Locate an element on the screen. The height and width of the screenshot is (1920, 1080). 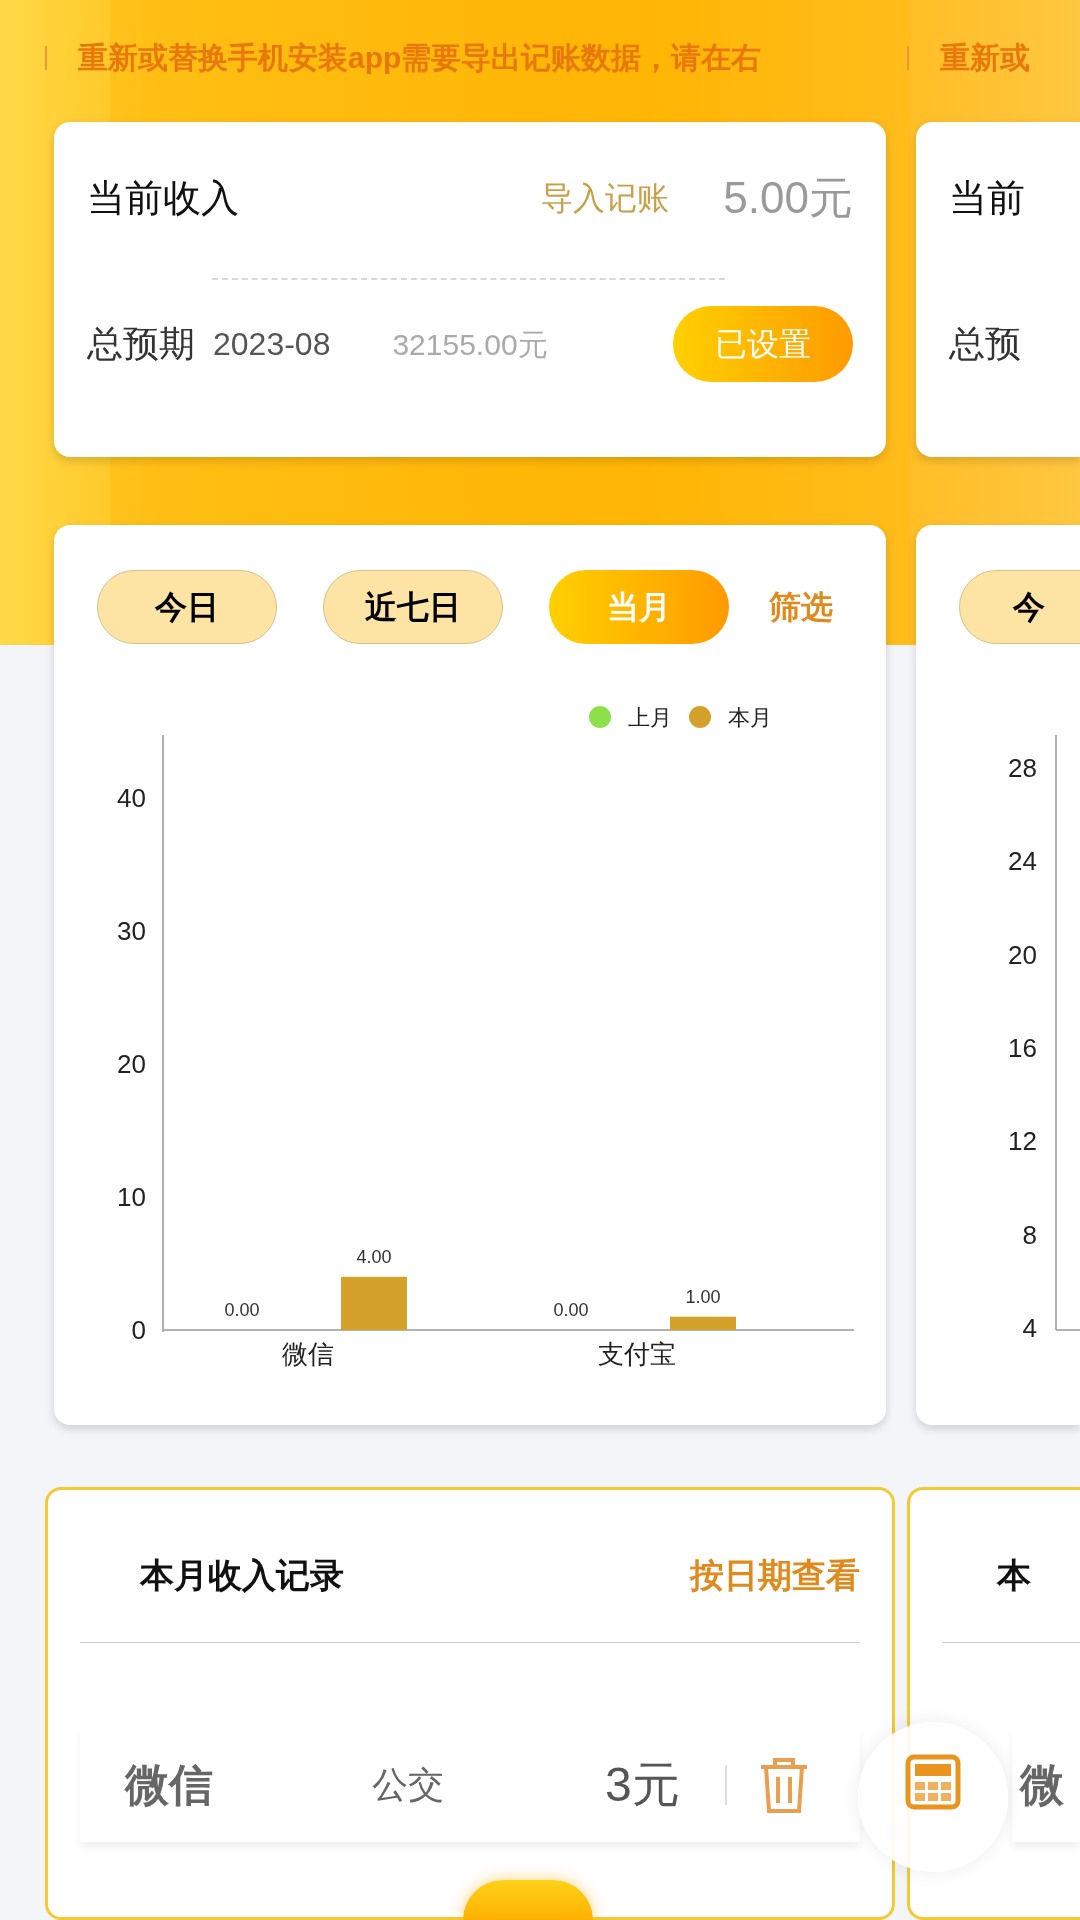
record-account: 微信 is located at coordinates (169, 1784).